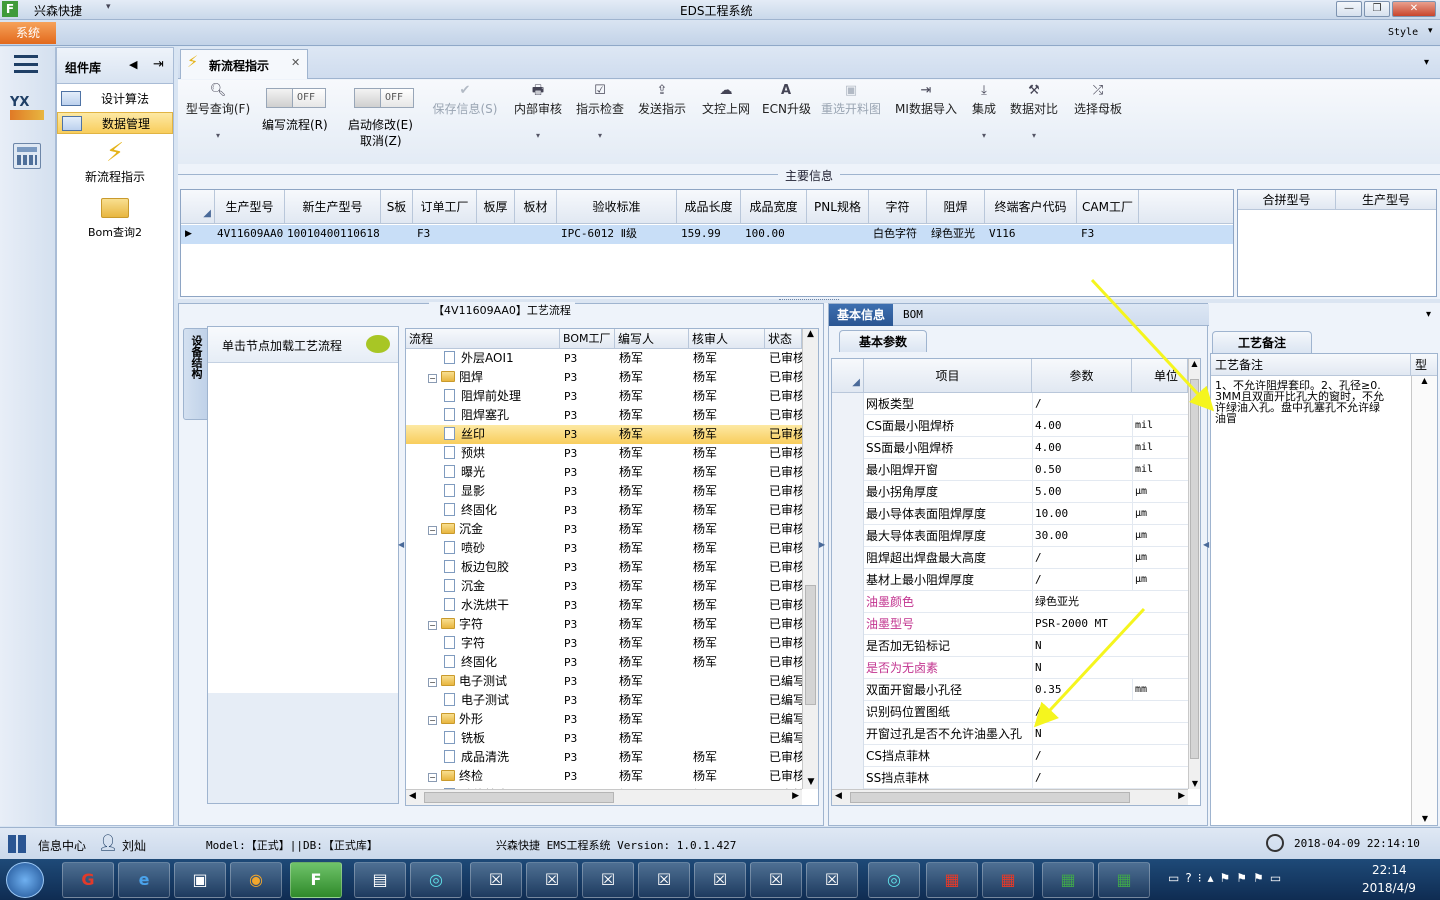  What do you see at coordinates (604, 757) in the screenshot?
I see `tree-row: 成品清洗 P3 杨军 杨军 已审核` at bounding box center [604, 757].